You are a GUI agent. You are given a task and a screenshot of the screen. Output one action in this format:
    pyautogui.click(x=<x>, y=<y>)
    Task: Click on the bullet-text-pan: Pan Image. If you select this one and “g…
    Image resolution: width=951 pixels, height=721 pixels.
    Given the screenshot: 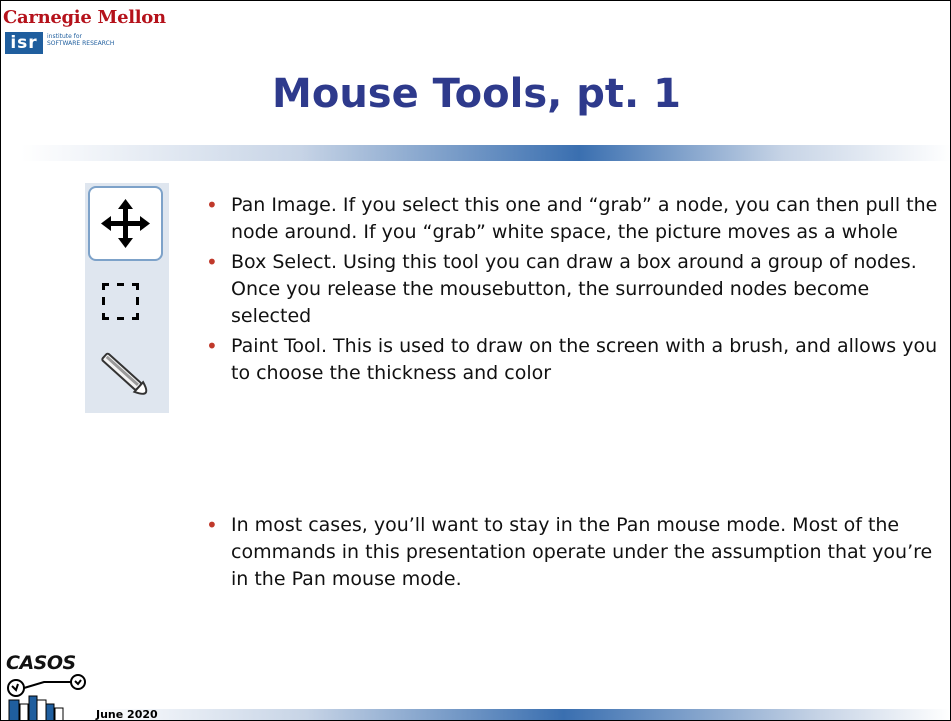 What is the action you would take?
    pyautogui.click(x=584, y=218)
    